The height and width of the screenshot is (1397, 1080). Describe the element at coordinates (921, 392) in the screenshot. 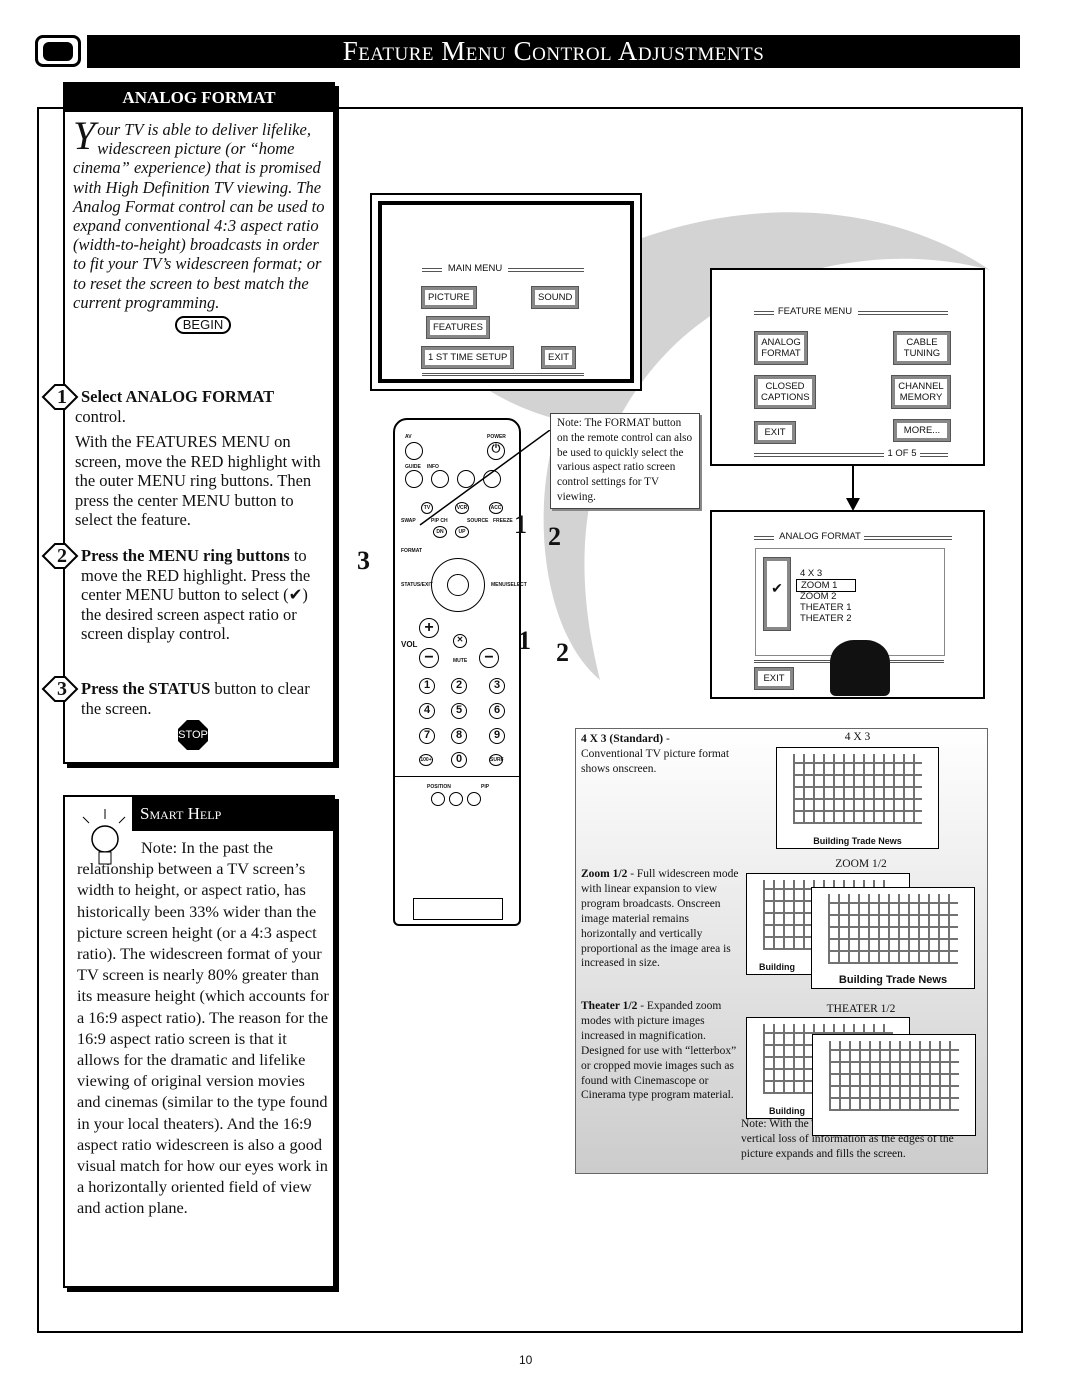

I see `channel-memory-button: CHANNEL MEMORY` at that location.